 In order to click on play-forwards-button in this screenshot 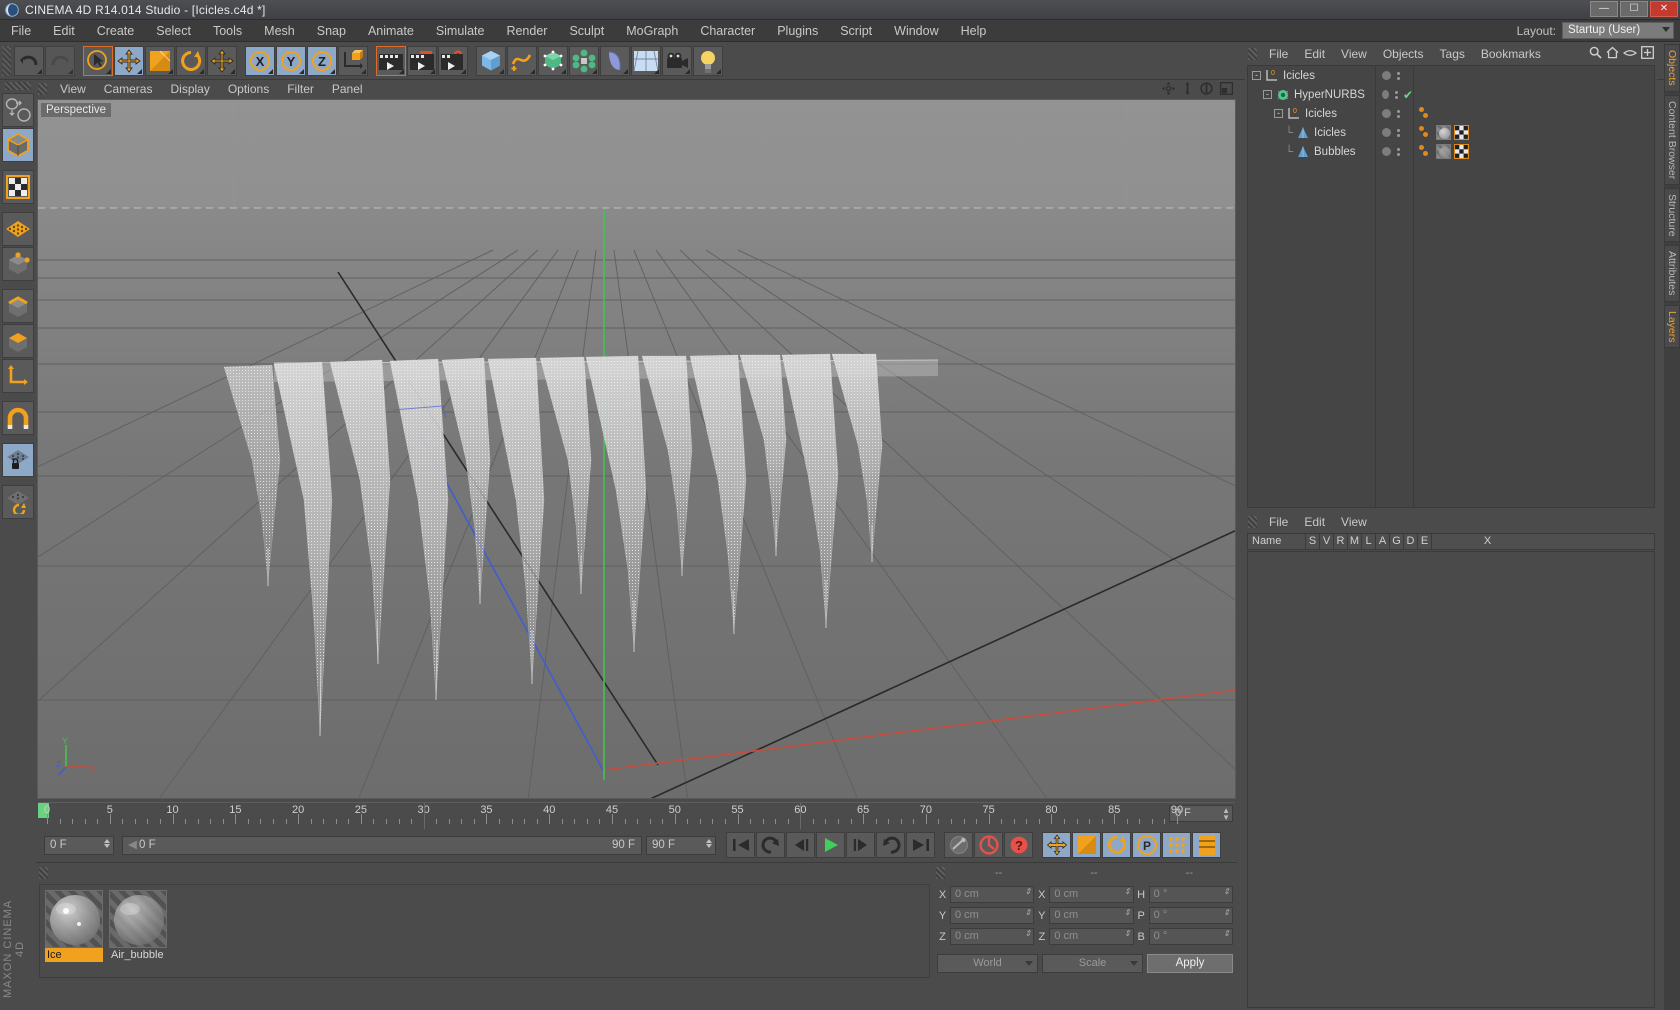, I will do `click(890, 845)`.